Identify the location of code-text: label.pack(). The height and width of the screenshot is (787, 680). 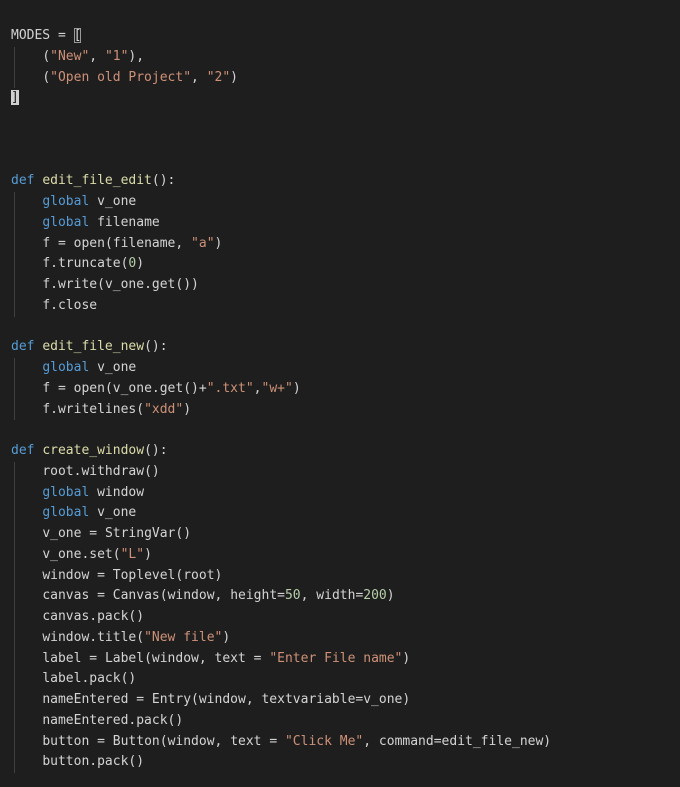
(89, 679).